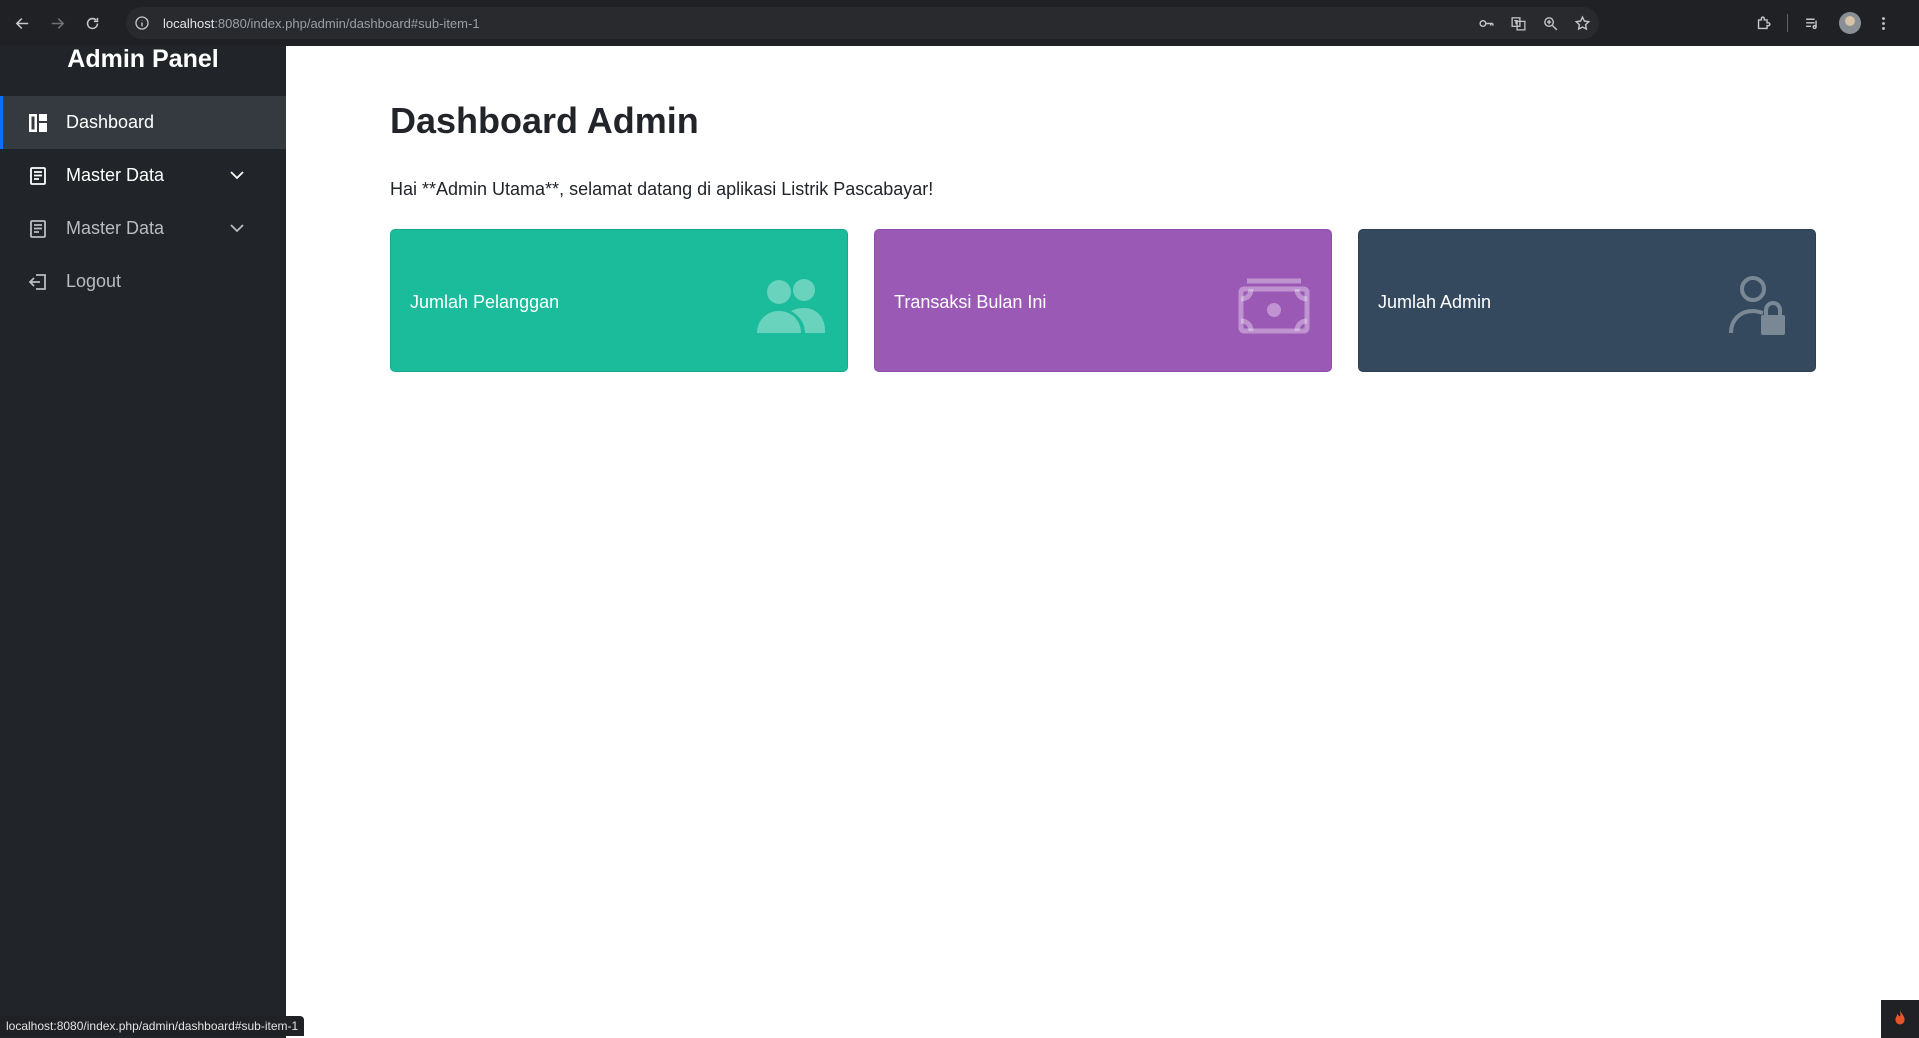  I want to click on logout-icon, so click(38, 282).